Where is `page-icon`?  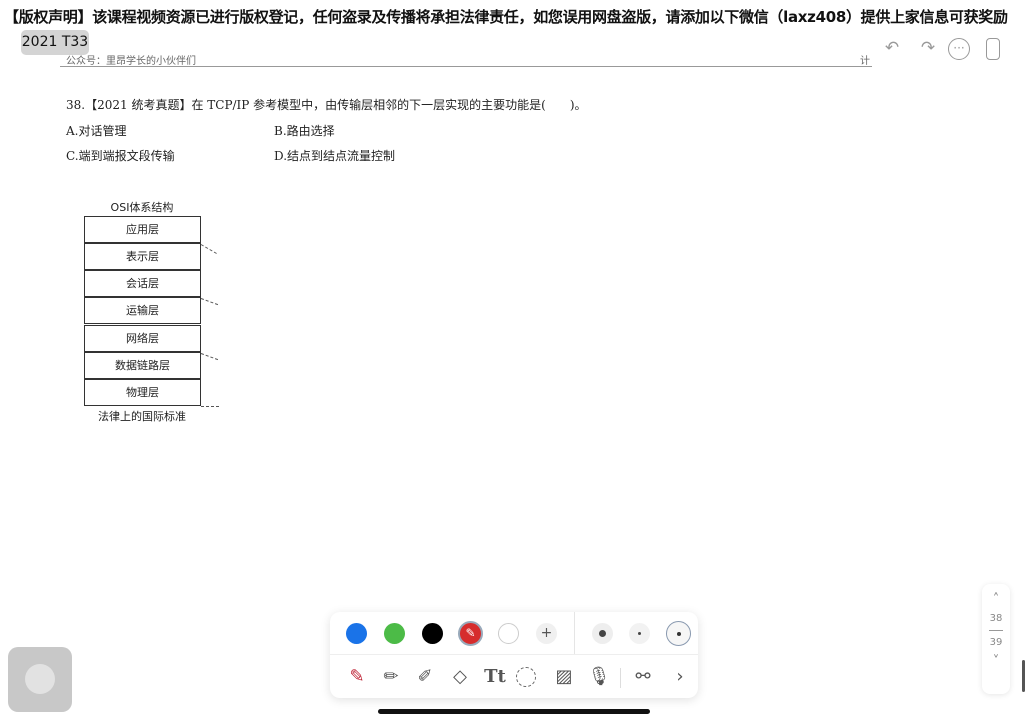
page-icon is located at coordinates (993, 49).